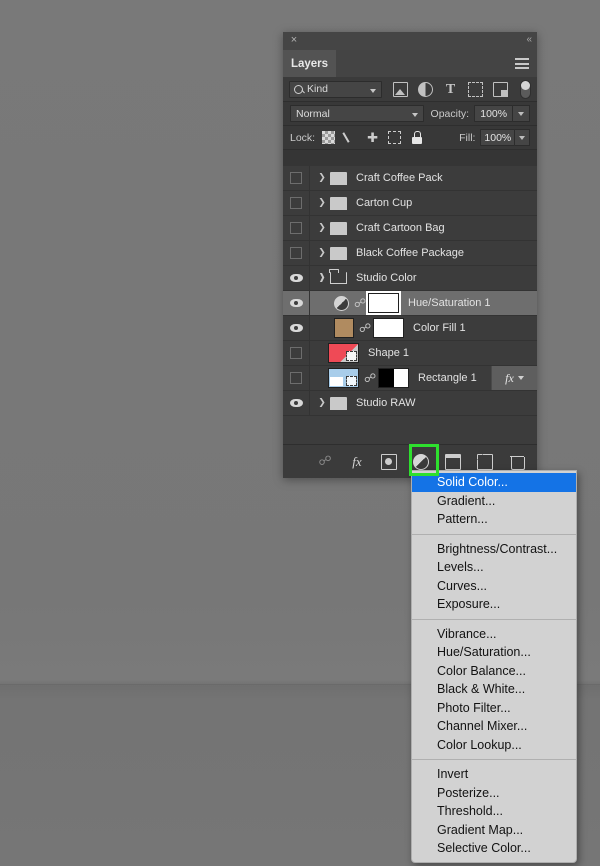 The height and width of the screenshot is (866, 600). I want to click on filter-adjustment-icon, so click(425, 89).